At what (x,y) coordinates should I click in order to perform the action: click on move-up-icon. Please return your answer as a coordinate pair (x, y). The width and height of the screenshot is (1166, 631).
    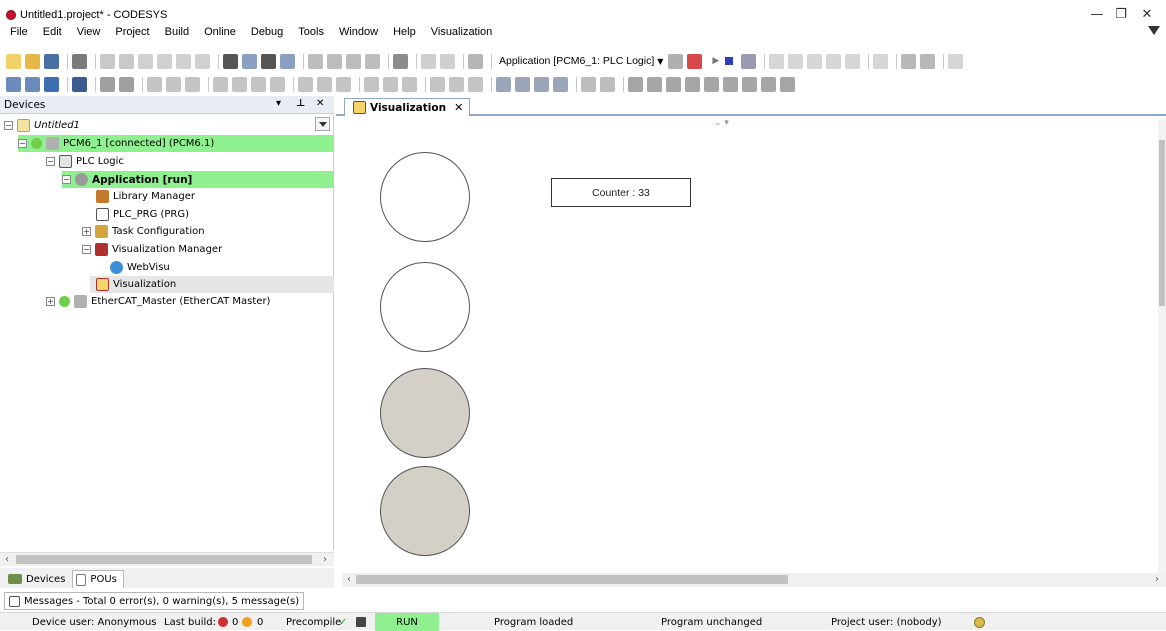
    Looking at the image, I should click on (749, 84).